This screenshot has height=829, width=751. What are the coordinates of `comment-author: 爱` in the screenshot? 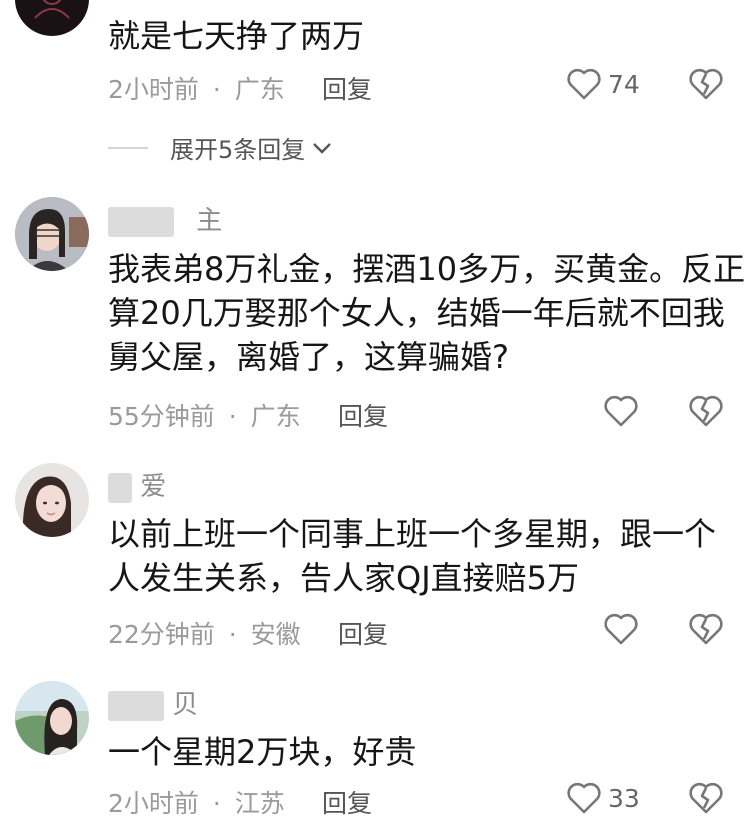 It's located at (137, 484).